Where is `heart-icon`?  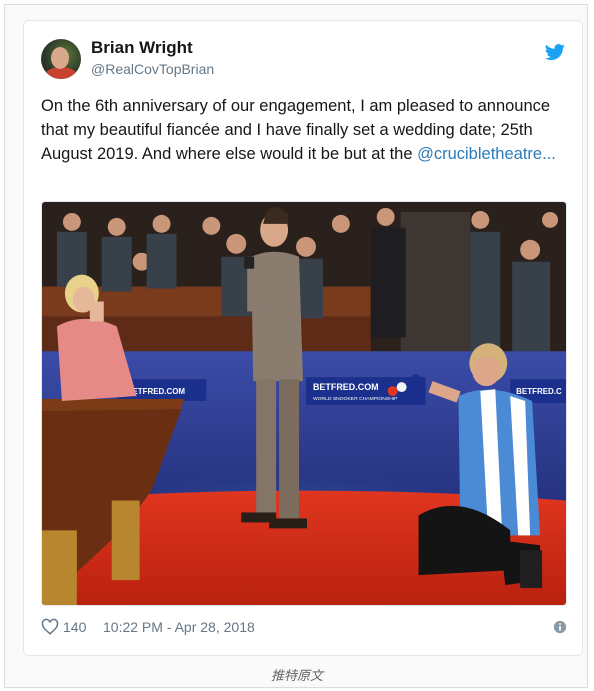
heart-icon is located at coordinates (50, 627).